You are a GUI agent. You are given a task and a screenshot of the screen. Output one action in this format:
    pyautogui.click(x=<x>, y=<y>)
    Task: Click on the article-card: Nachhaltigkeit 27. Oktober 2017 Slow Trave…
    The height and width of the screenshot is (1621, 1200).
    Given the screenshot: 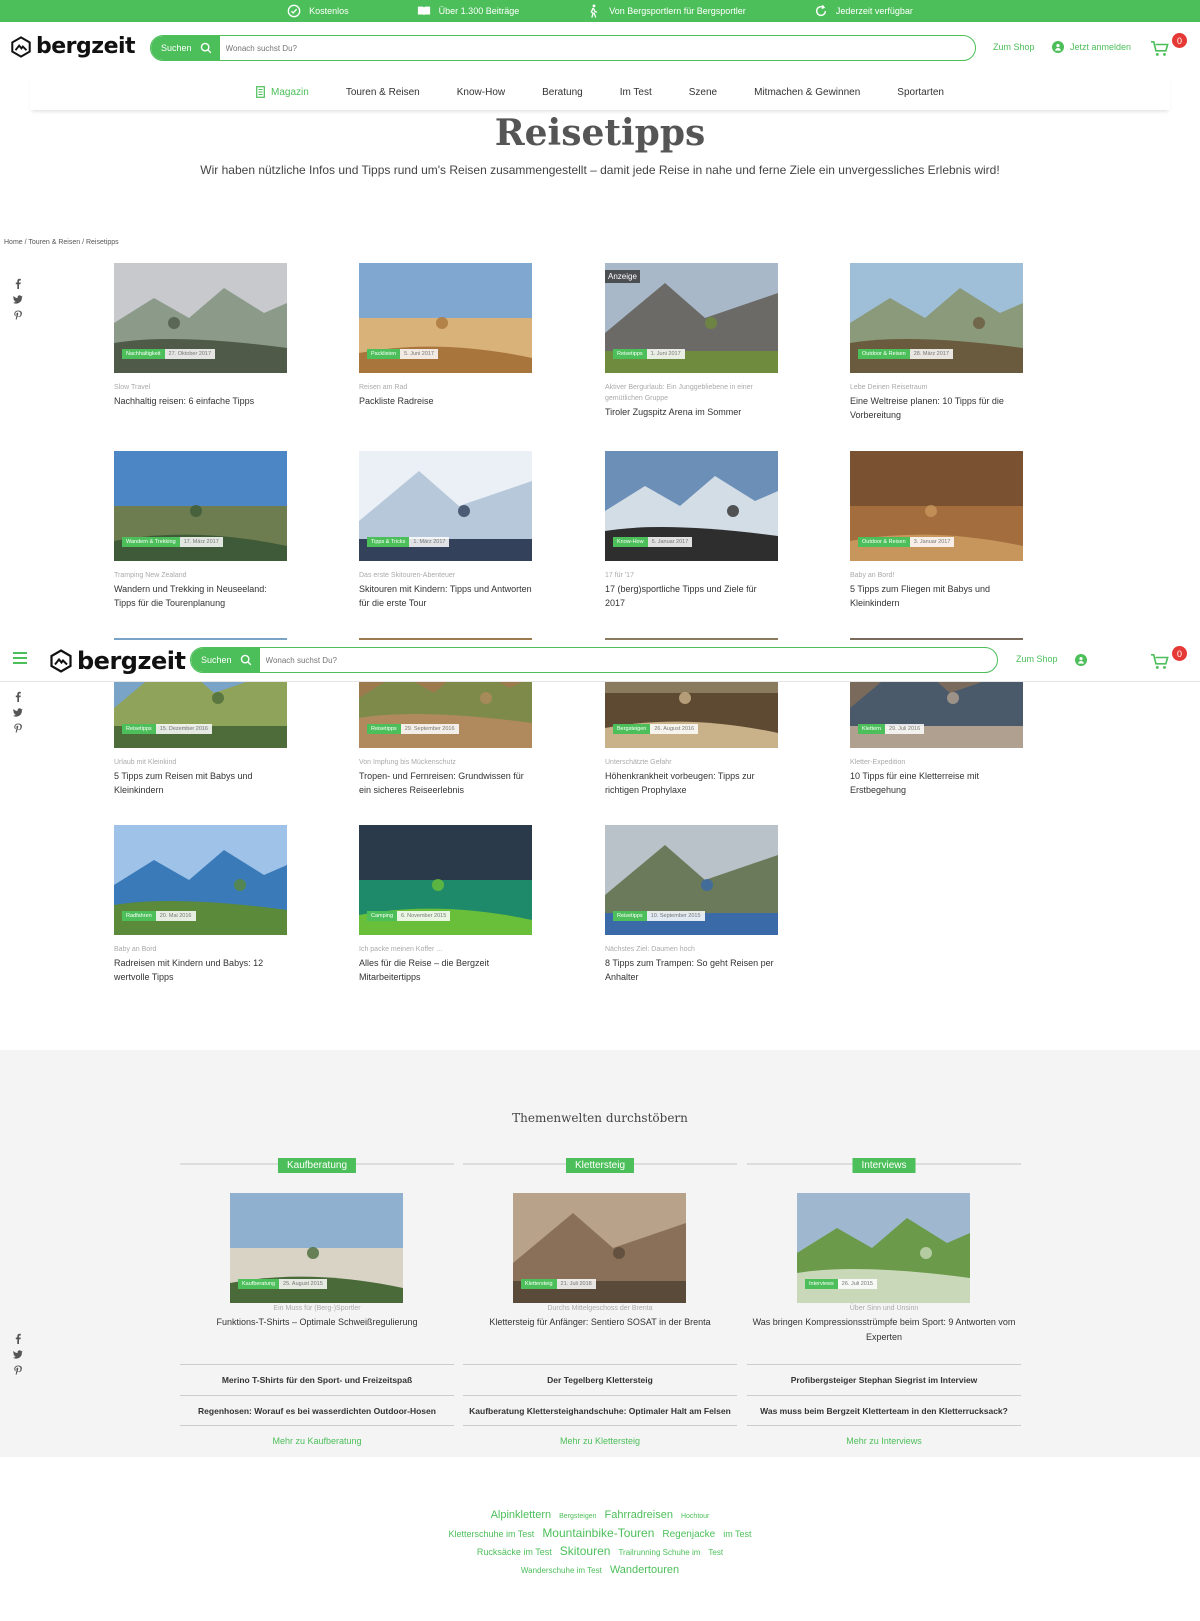 What is the action you would take?
    pyautogui.click(x=200, y=335)
    